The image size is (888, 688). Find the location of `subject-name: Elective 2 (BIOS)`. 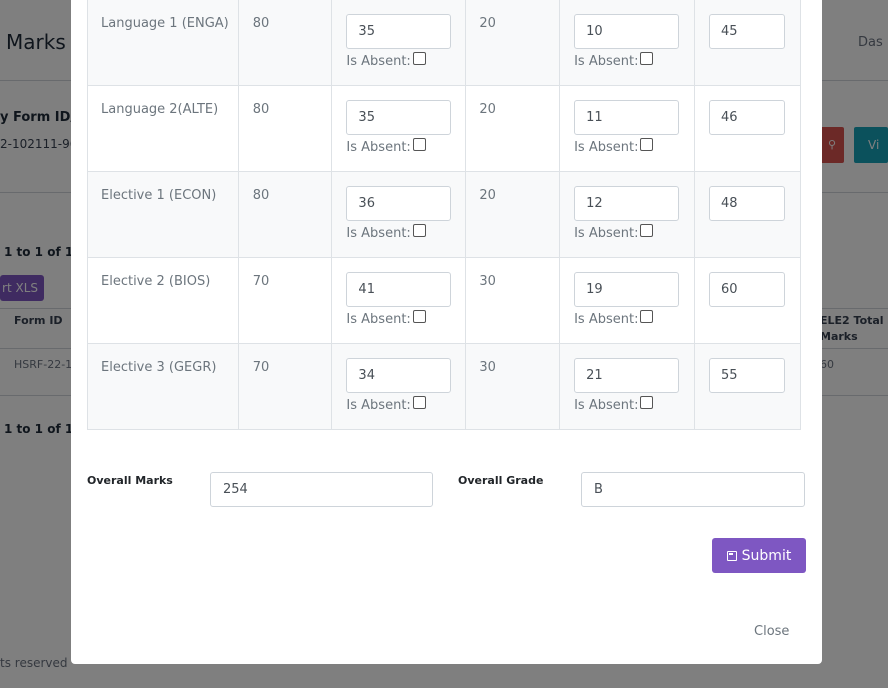

subject-name: Elective 2 (BIOS) is located at coordinates (156, 281).